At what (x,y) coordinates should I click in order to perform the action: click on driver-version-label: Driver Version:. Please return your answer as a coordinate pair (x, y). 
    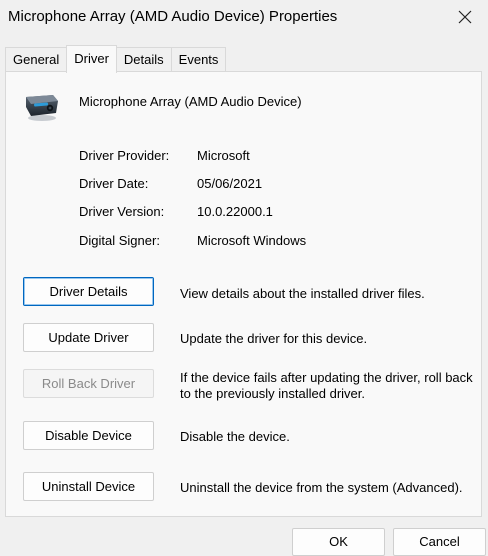
    Looking at the image, I should click on (122, 211).